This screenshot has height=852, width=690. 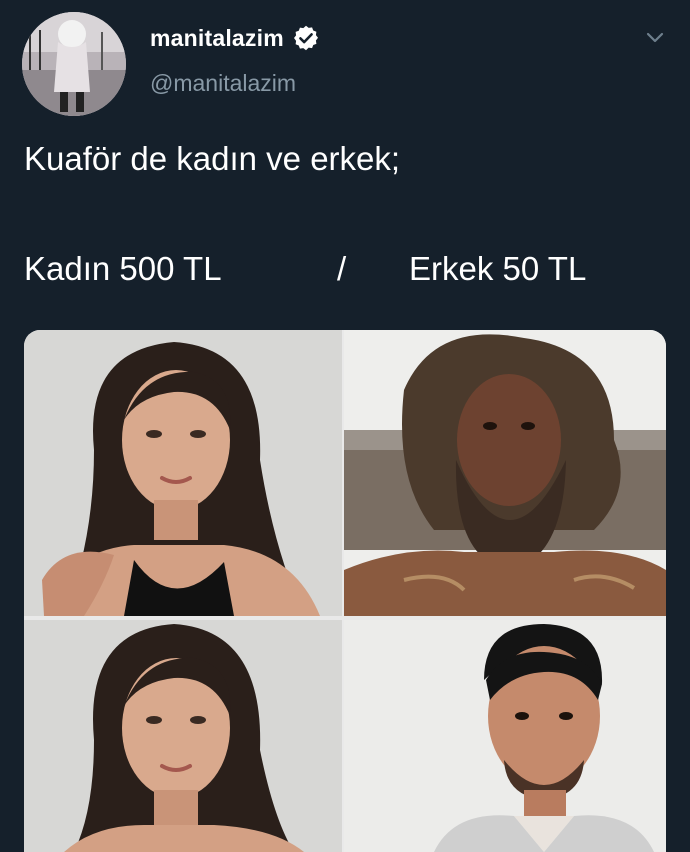 I want to click on author-name-row: manitalazim, so click(x=235, y=38).